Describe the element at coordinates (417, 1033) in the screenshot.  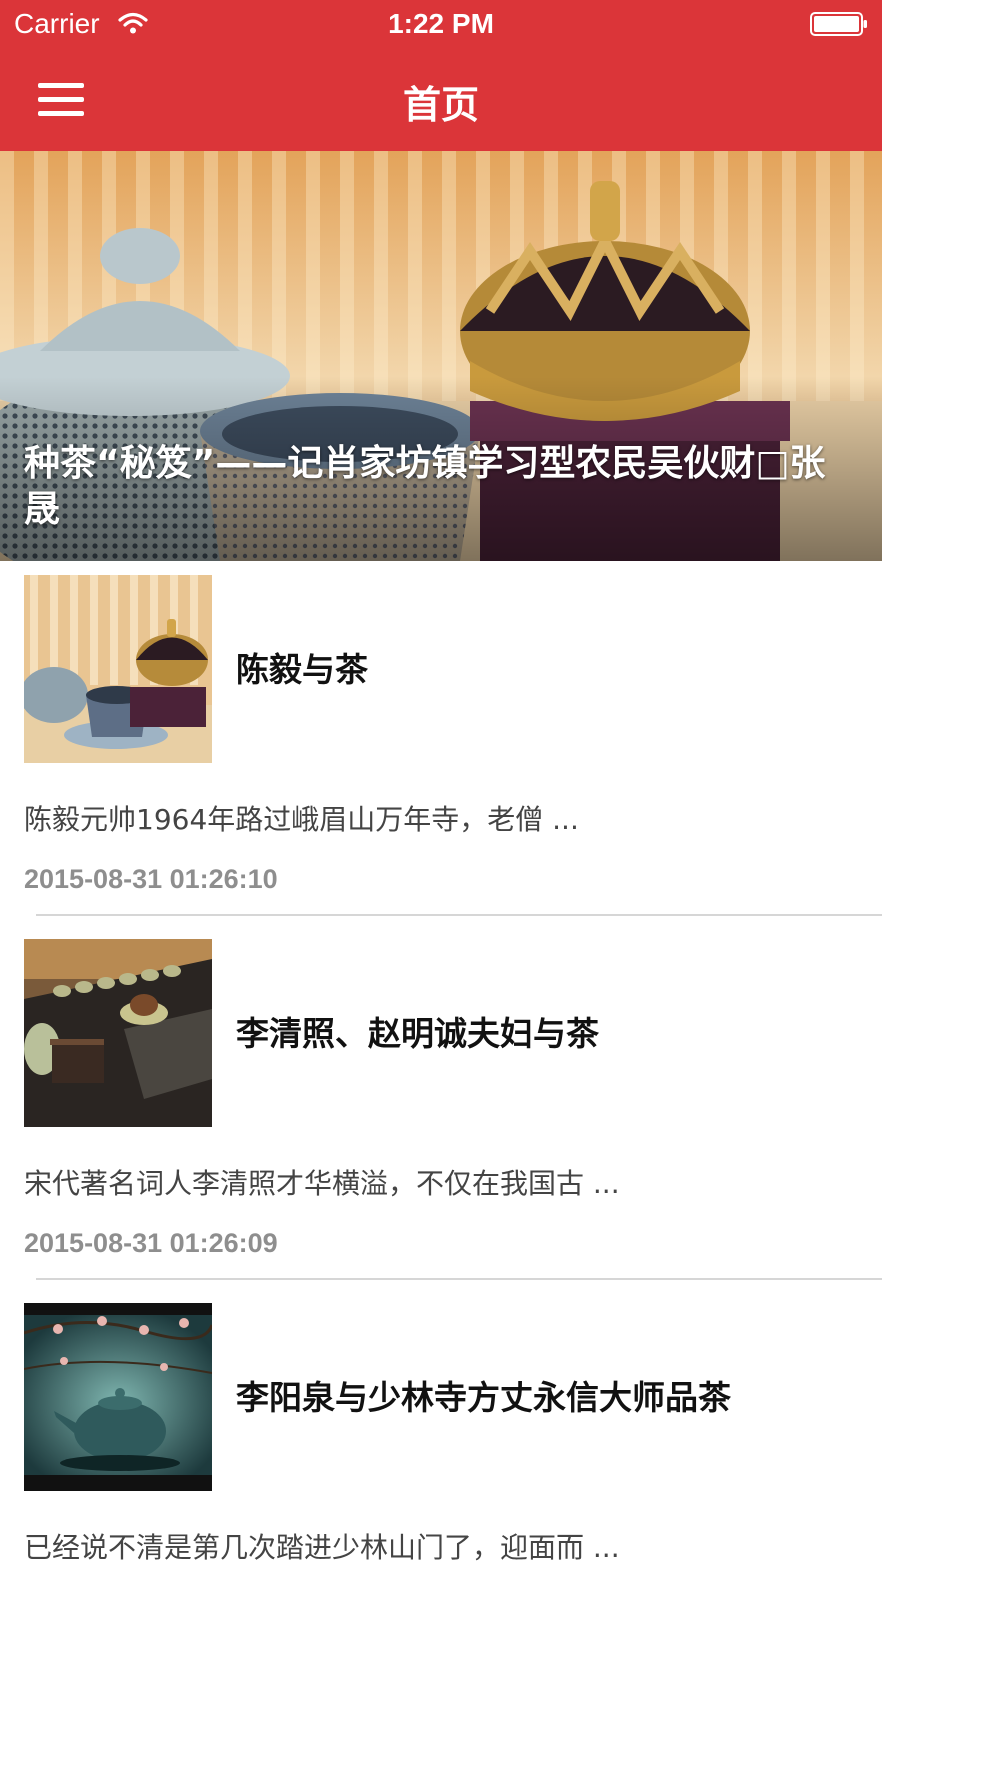
I see `article-title: 李清照、赵明诚夫妇与茶` at that location.